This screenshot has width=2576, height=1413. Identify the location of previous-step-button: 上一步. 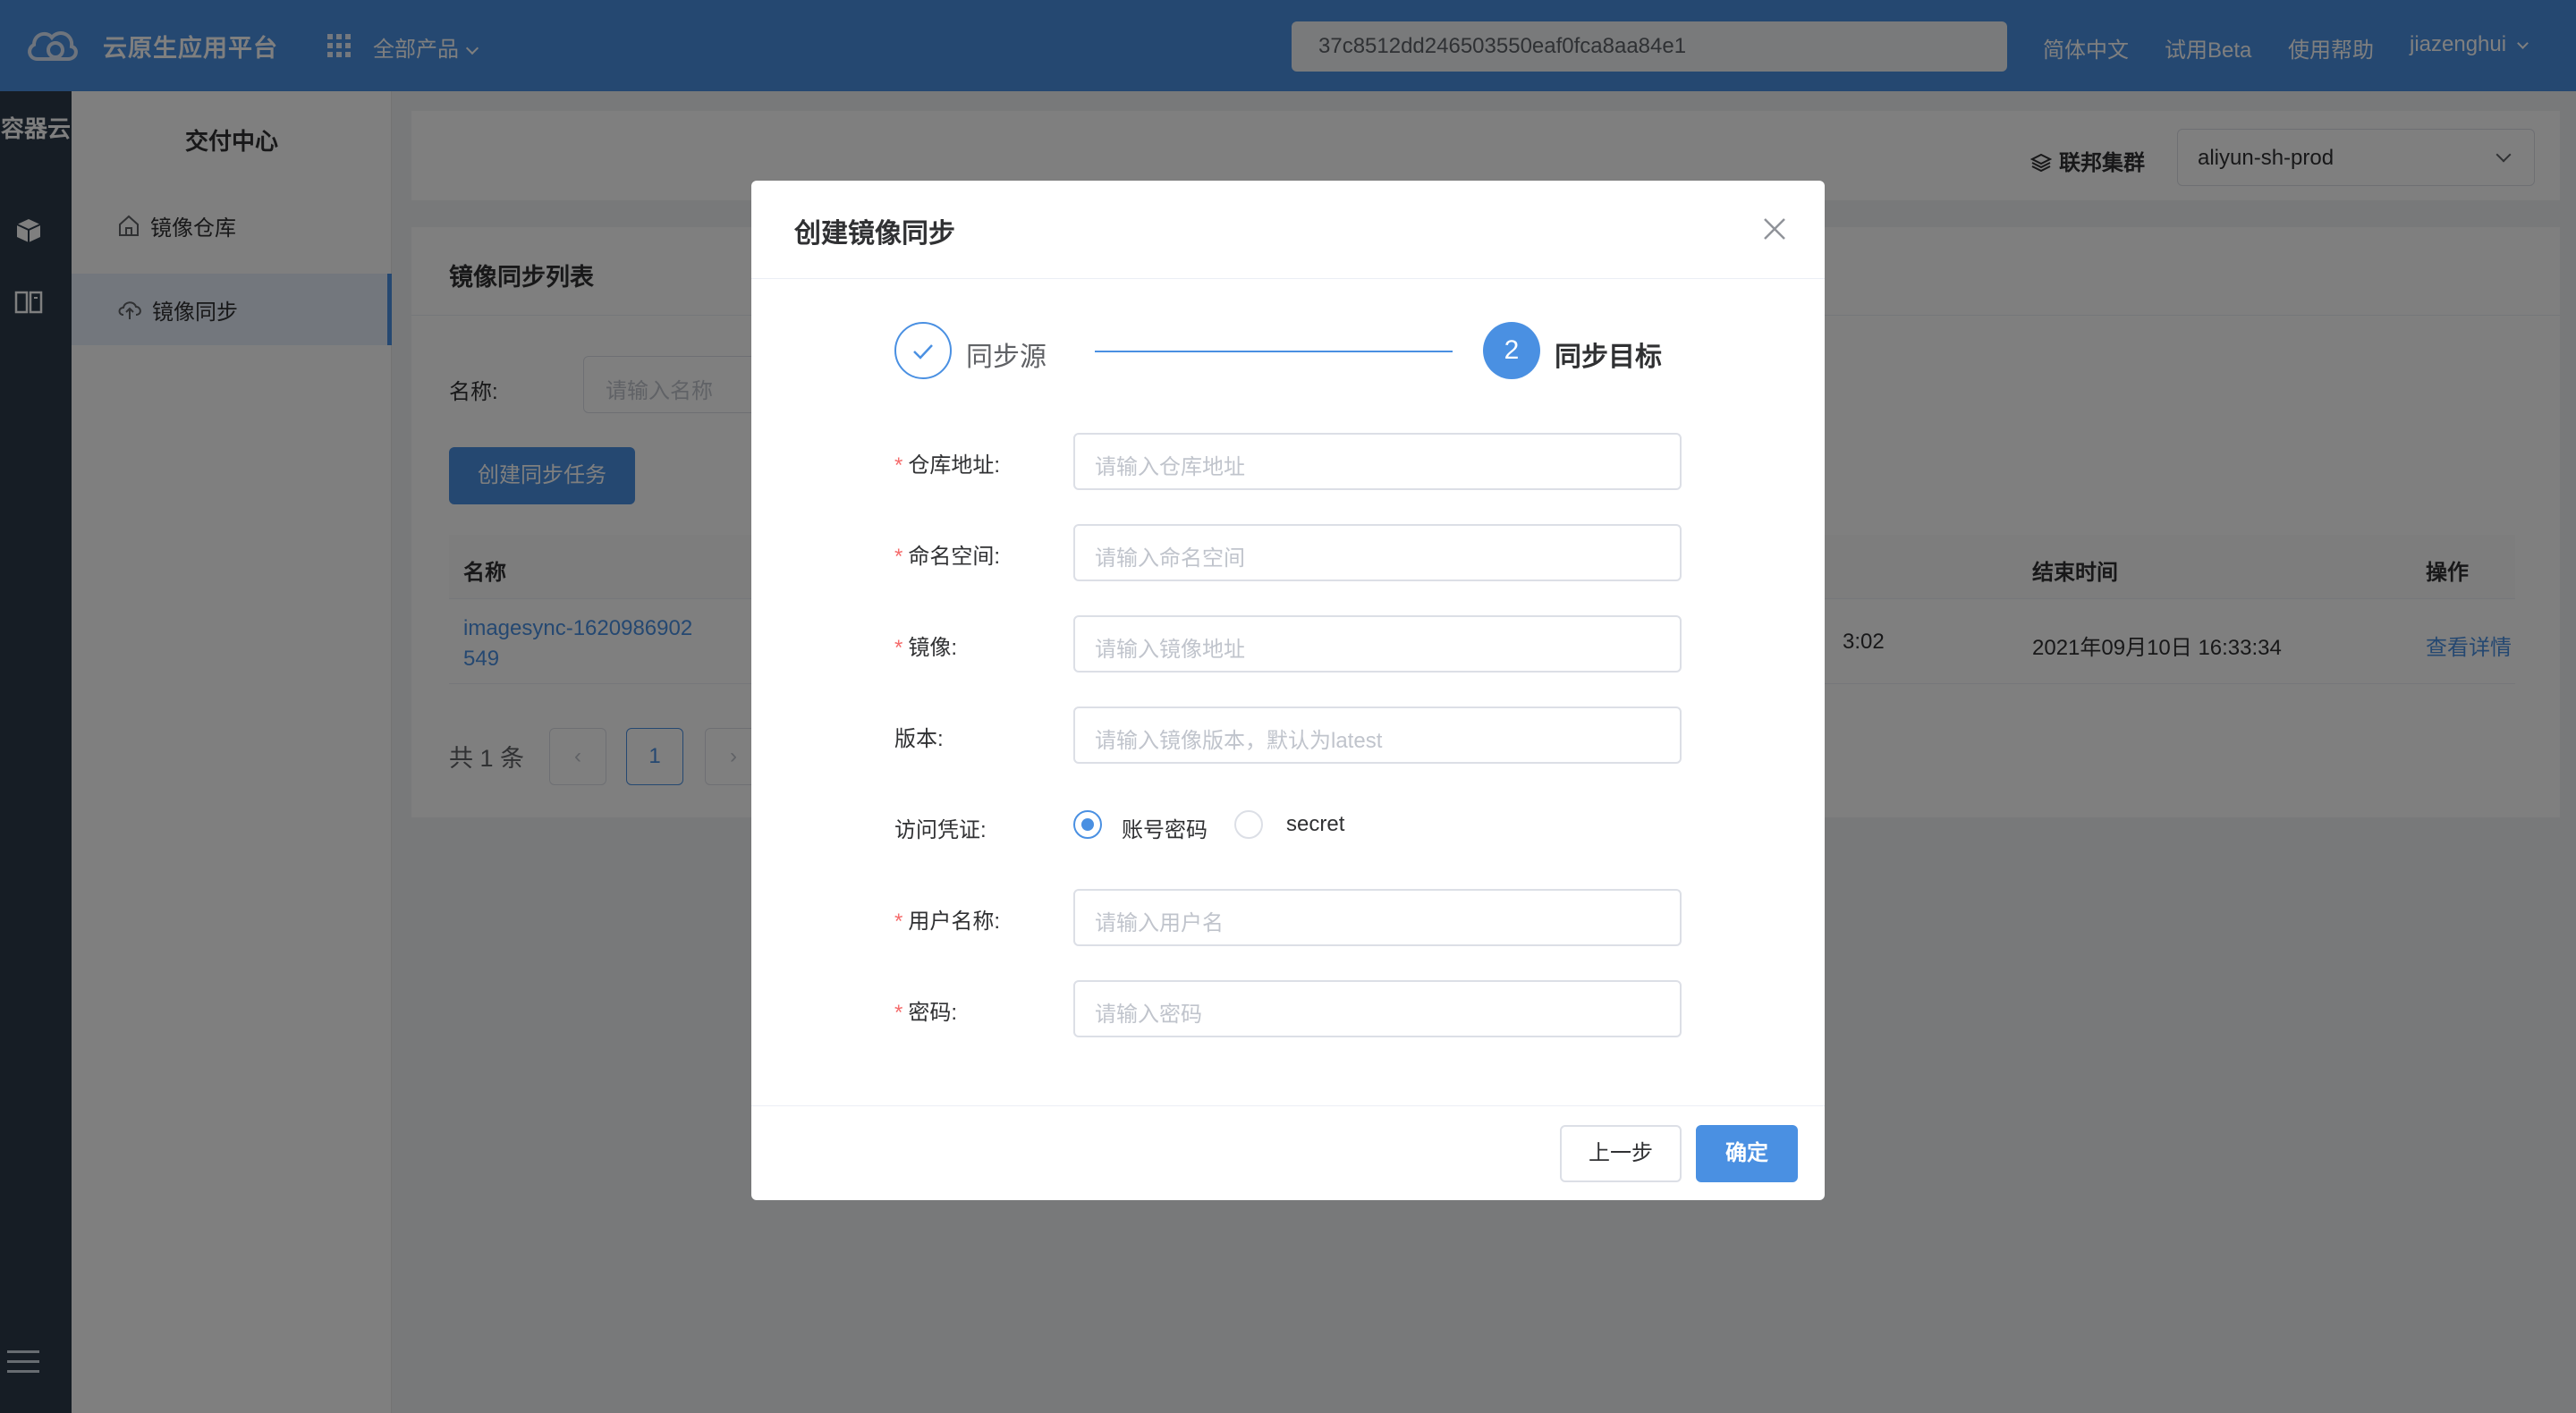
(1621, 1153).